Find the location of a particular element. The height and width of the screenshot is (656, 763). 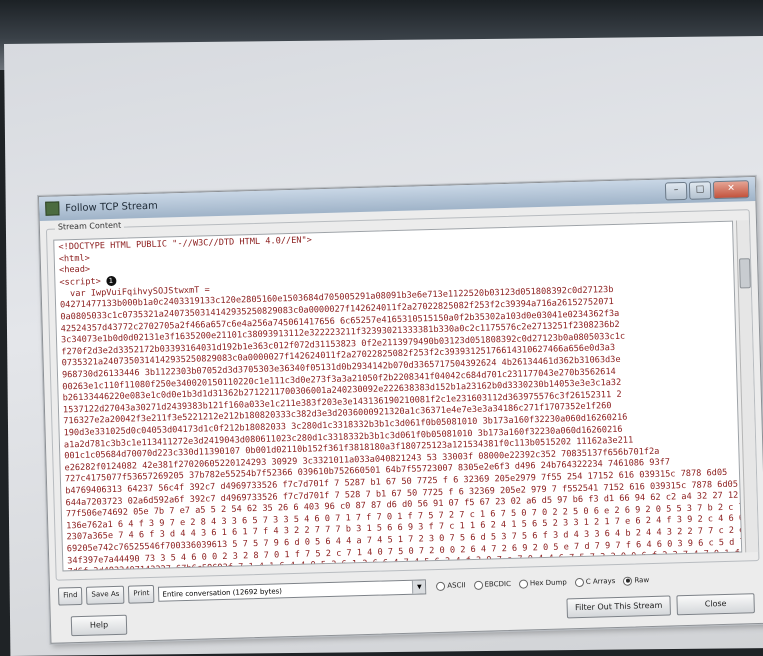

save-as-button: Save As is located at coordinates (105, 595).